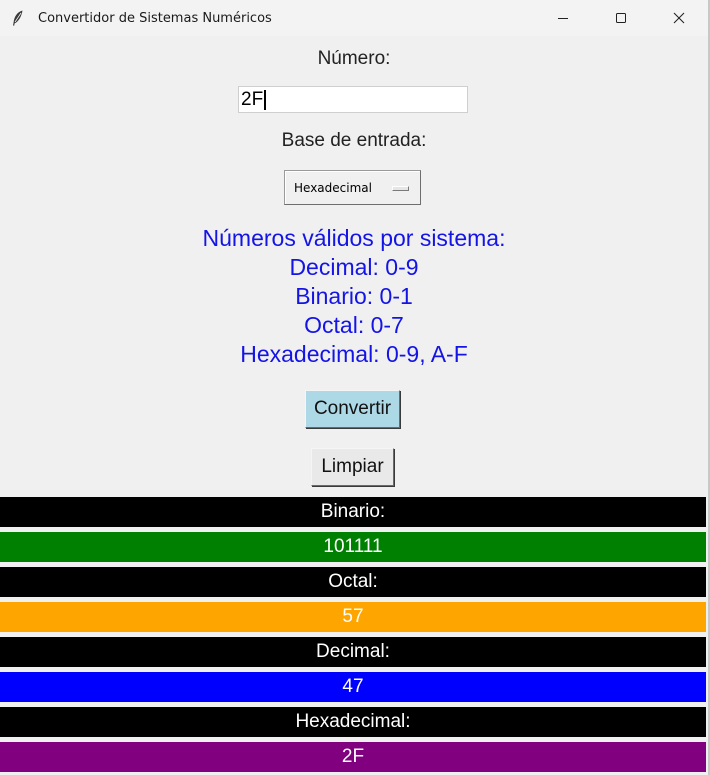 The width and height of the screenshot is (710, 775). I want to click on title-bar: Convertidor de Sistemas Numéricos, so click(354, 18).